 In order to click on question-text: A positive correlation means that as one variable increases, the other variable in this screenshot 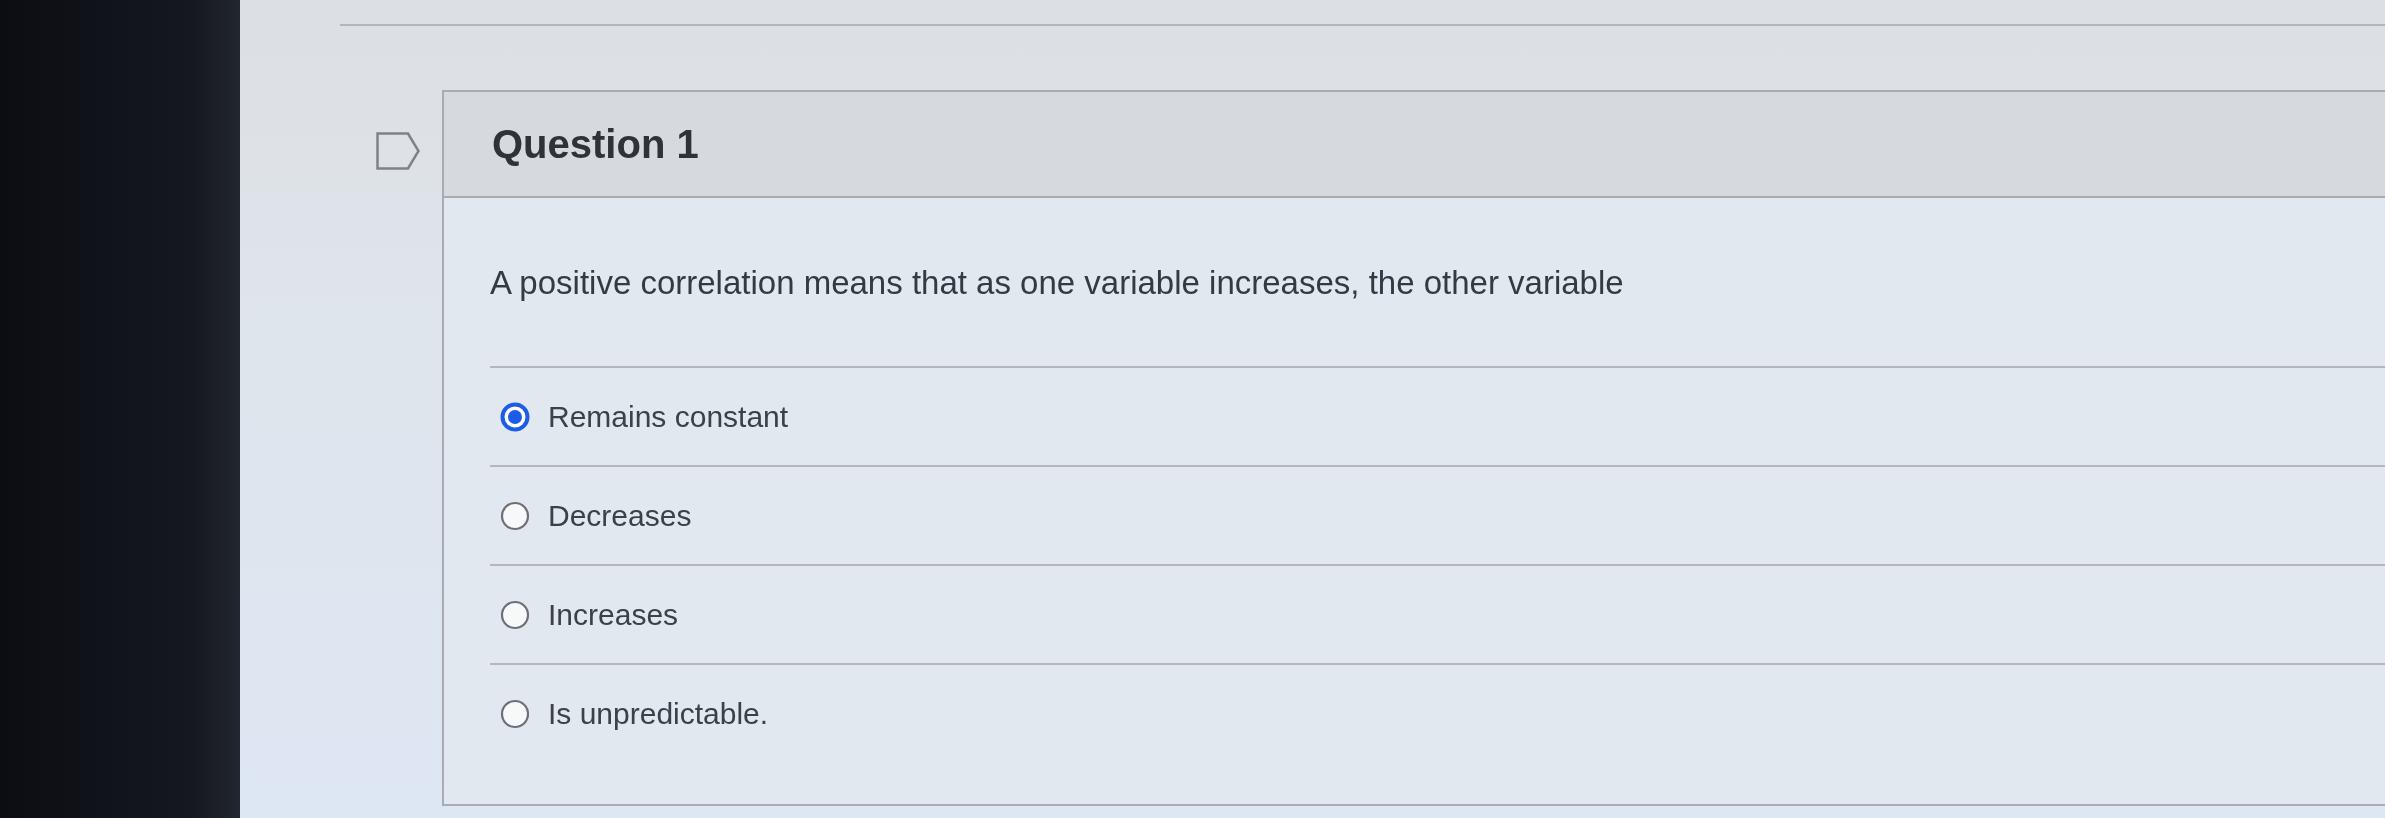, I will do `click(1057, 283)`.